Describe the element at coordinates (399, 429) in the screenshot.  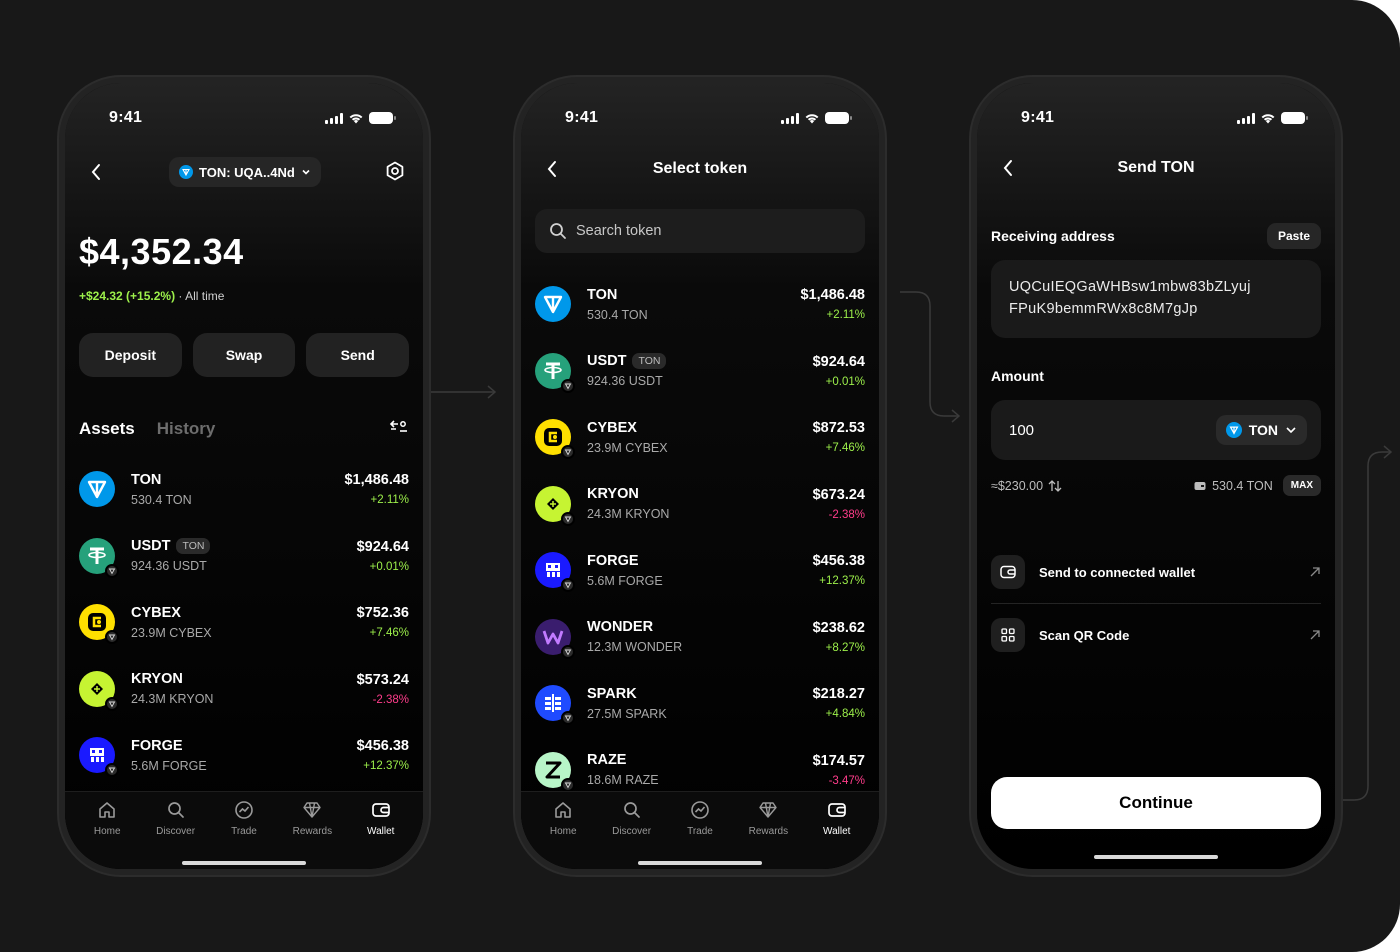
I see `sort-button` at that location.